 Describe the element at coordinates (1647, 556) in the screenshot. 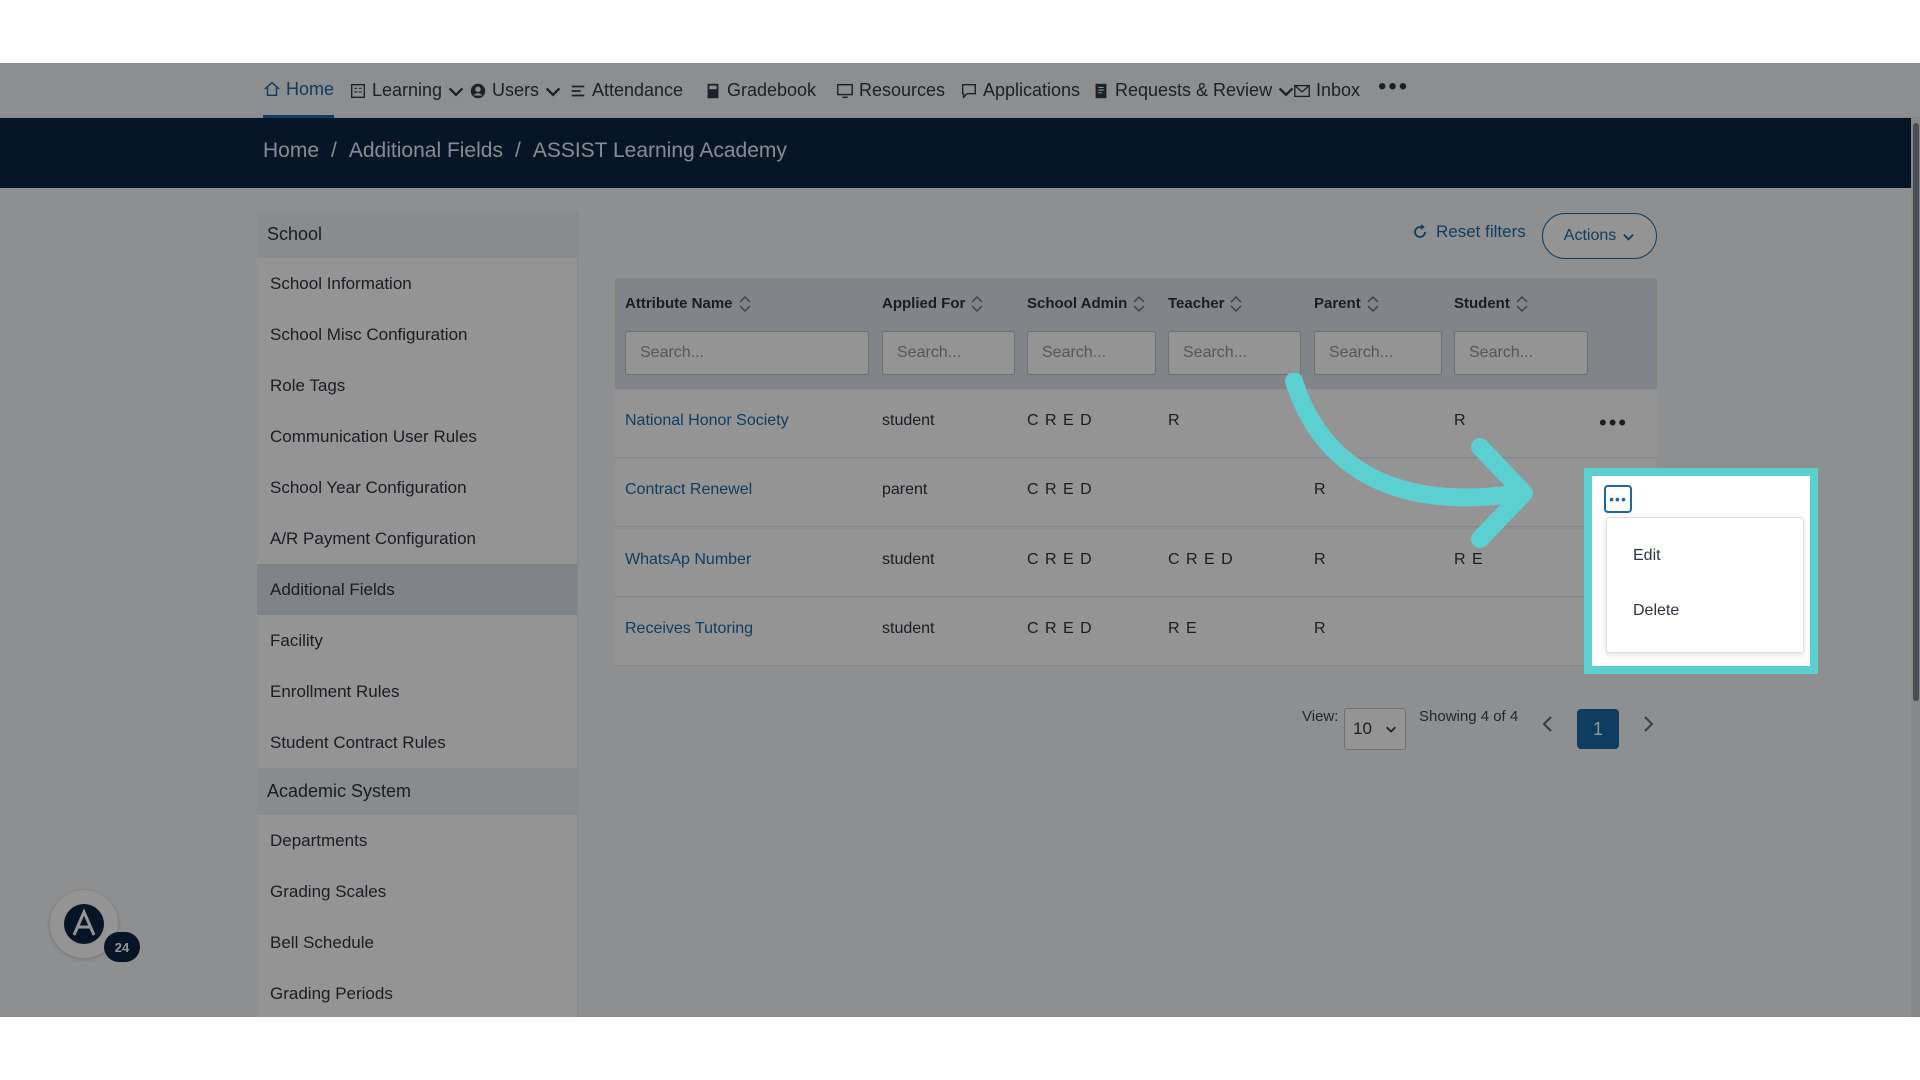

I see `menu-item-edit: Edit` at that location.